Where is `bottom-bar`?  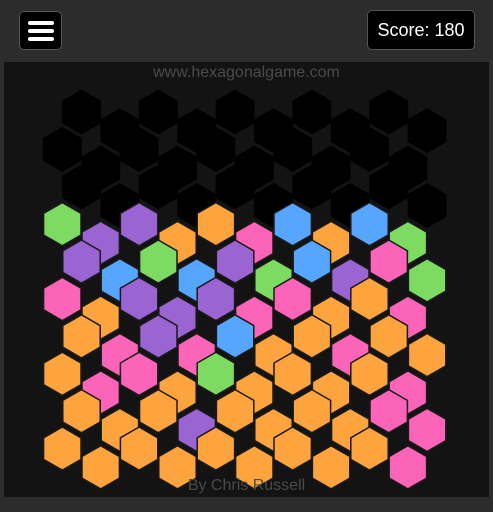
bottom-bar is located at coordinates (246, 504).